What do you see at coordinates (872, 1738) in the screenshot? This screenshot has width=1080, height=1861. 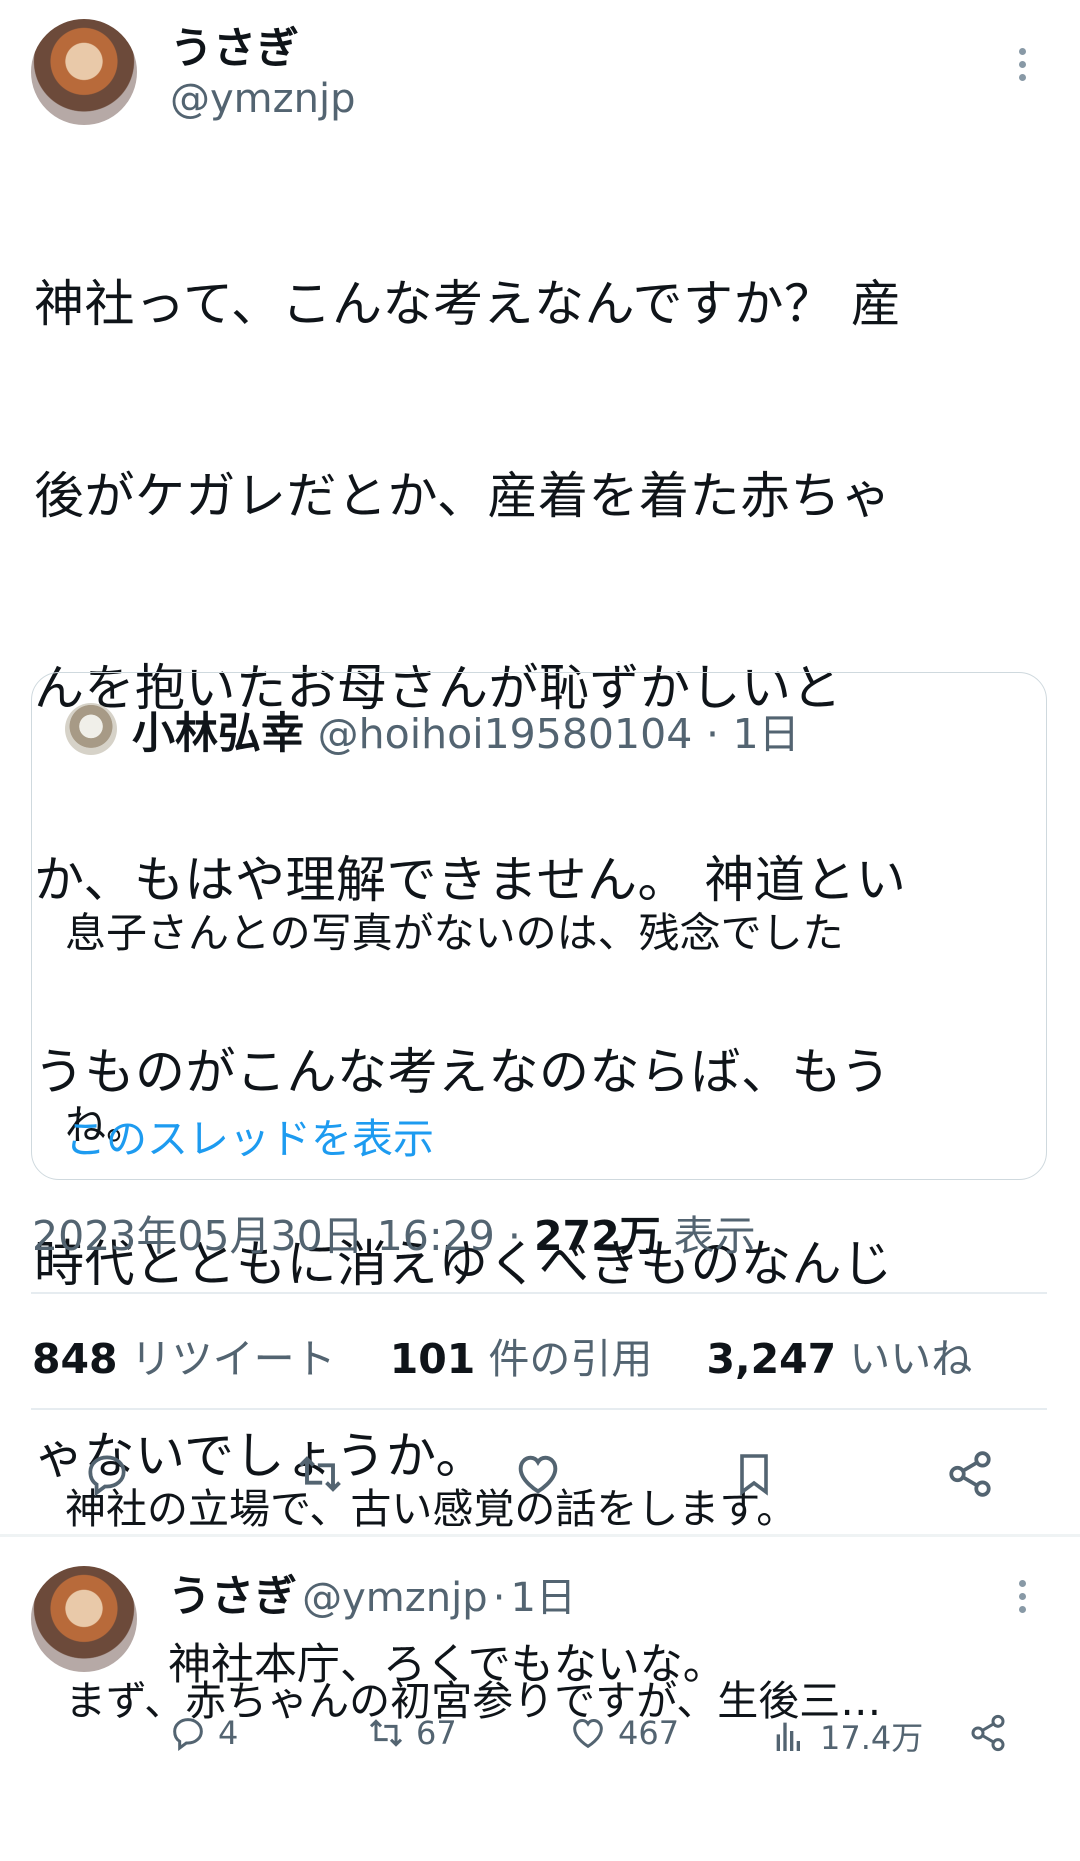 I see `views-count-small: 17.4万` at bounding box center [872, 1738].